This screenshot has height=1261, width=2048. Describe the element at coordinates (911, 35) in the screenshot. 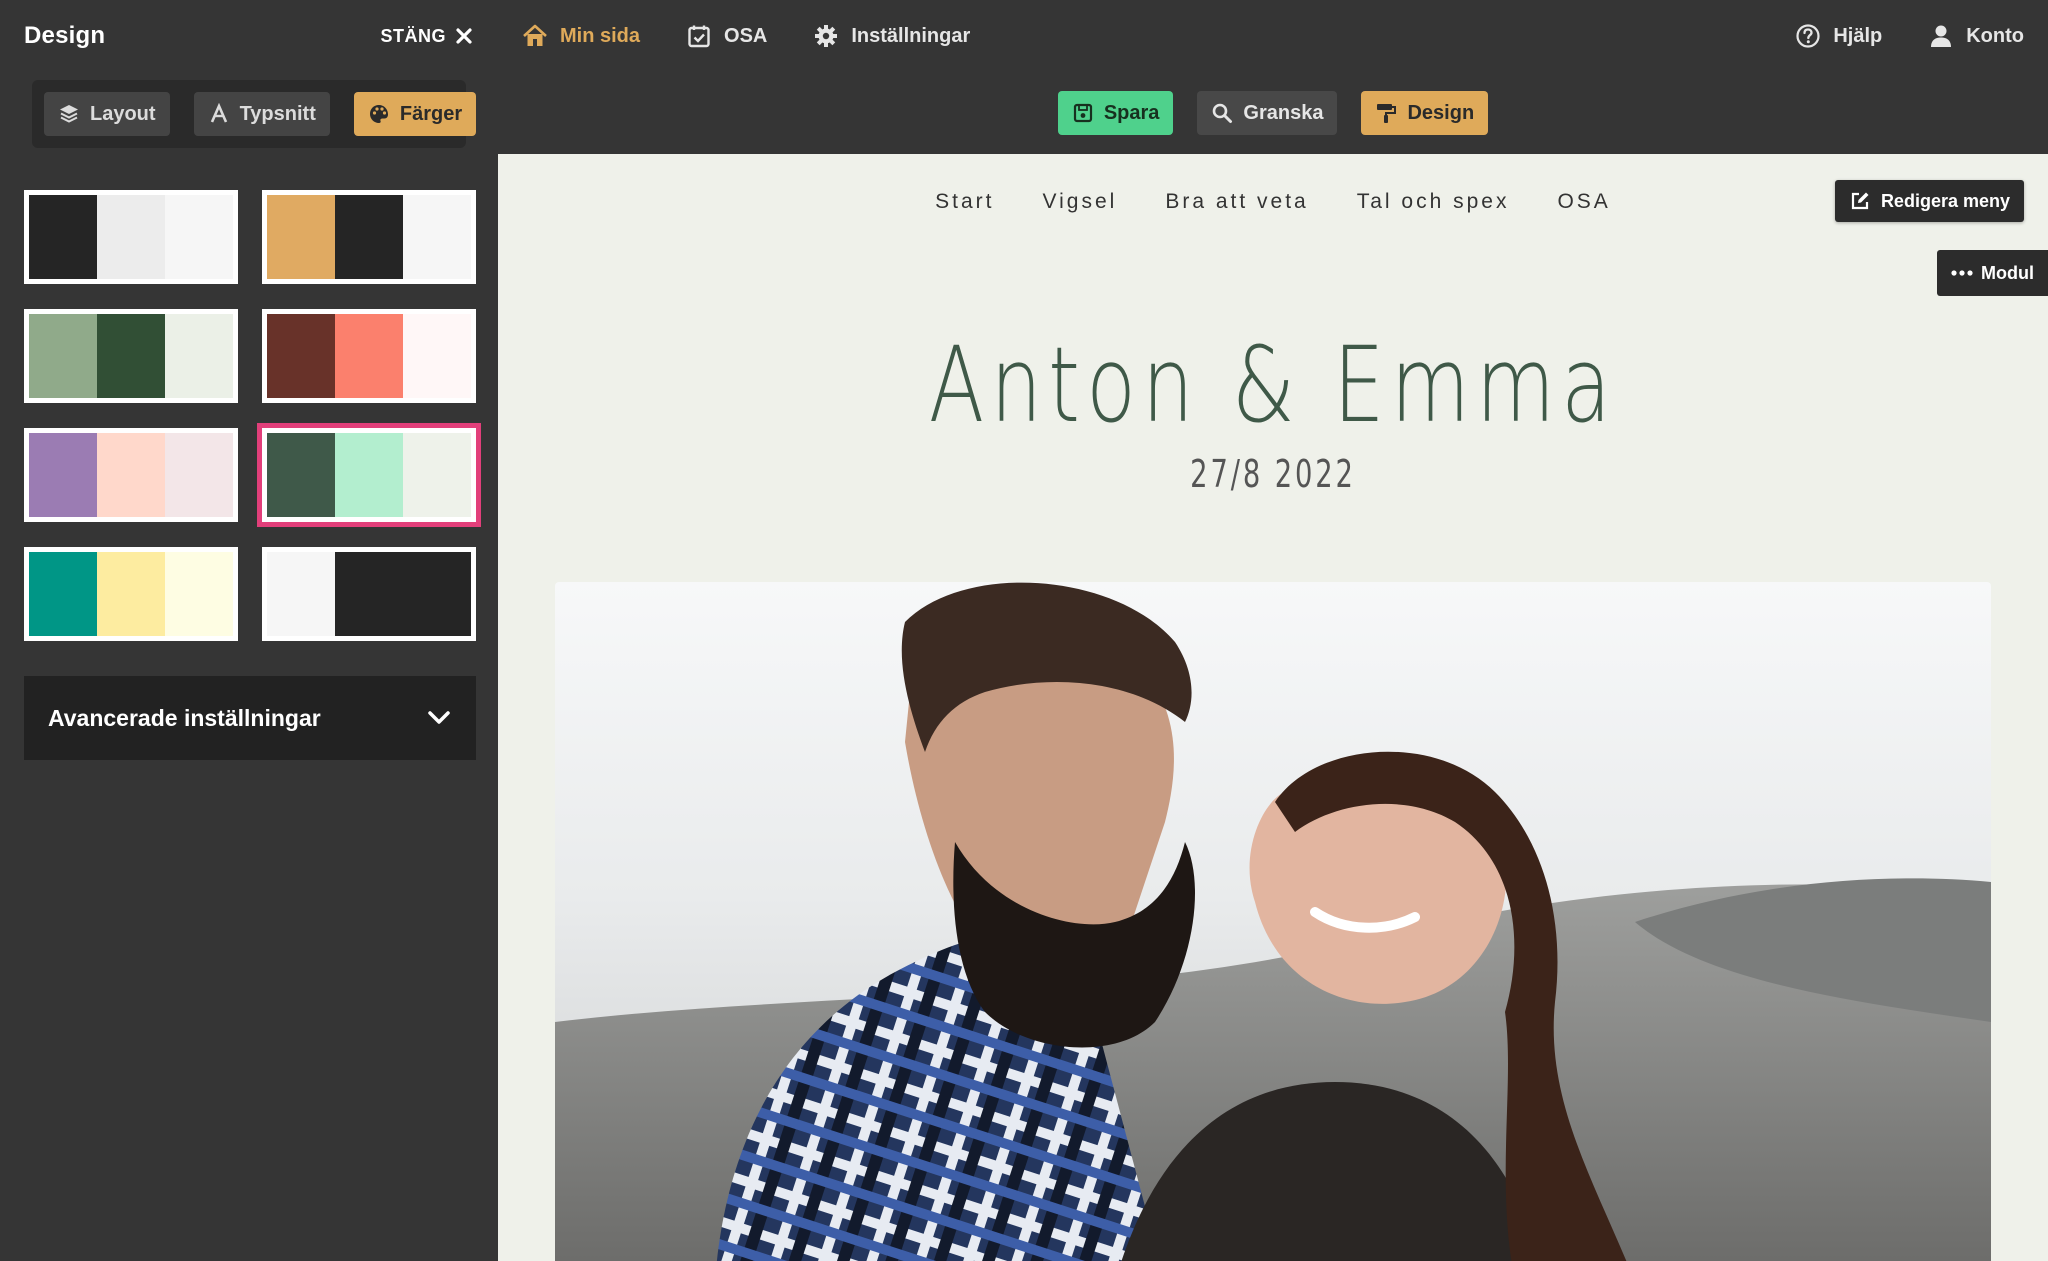

I see `nav-installningar-label: Inställningar` at that location.